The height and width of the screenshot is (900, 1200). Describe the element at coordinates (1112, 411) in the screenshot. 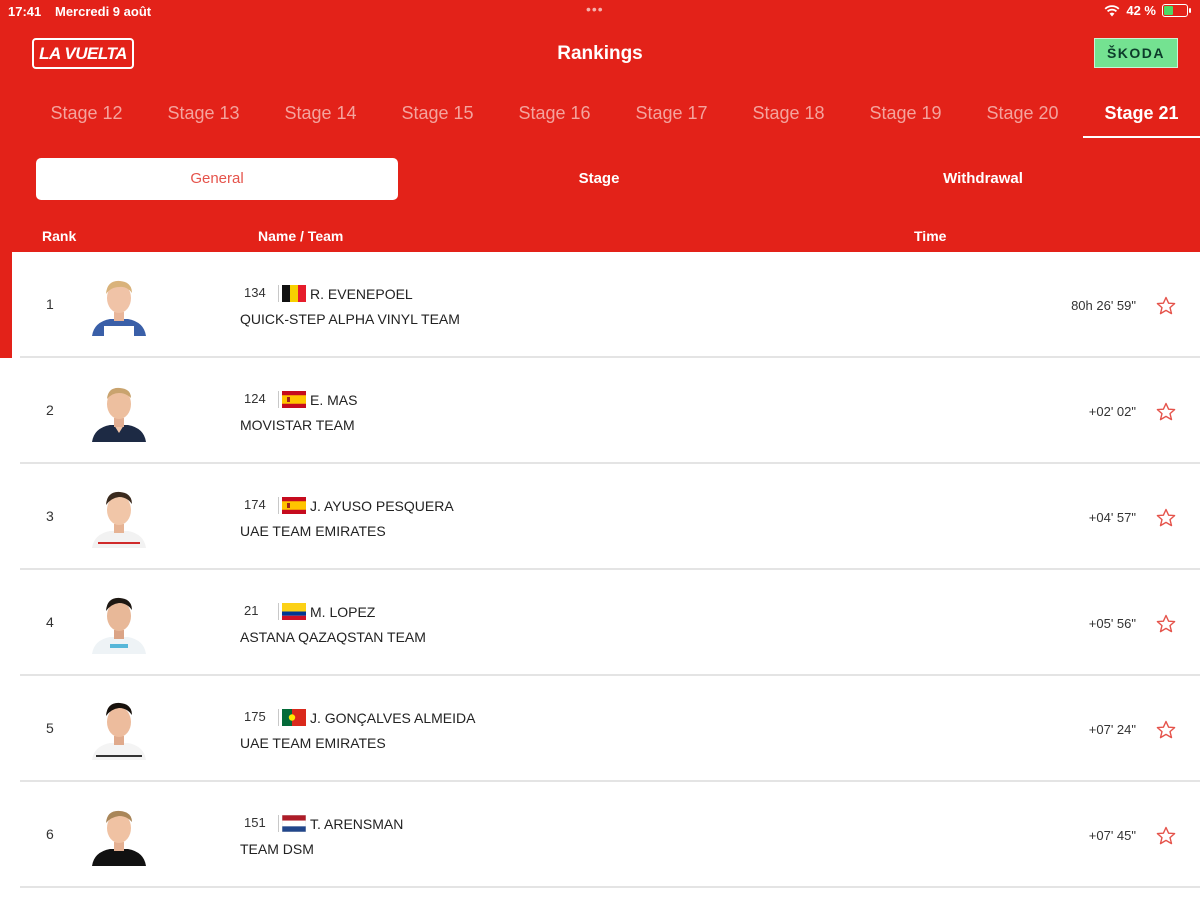

I see `rider-time: +02' 02"` at that location.